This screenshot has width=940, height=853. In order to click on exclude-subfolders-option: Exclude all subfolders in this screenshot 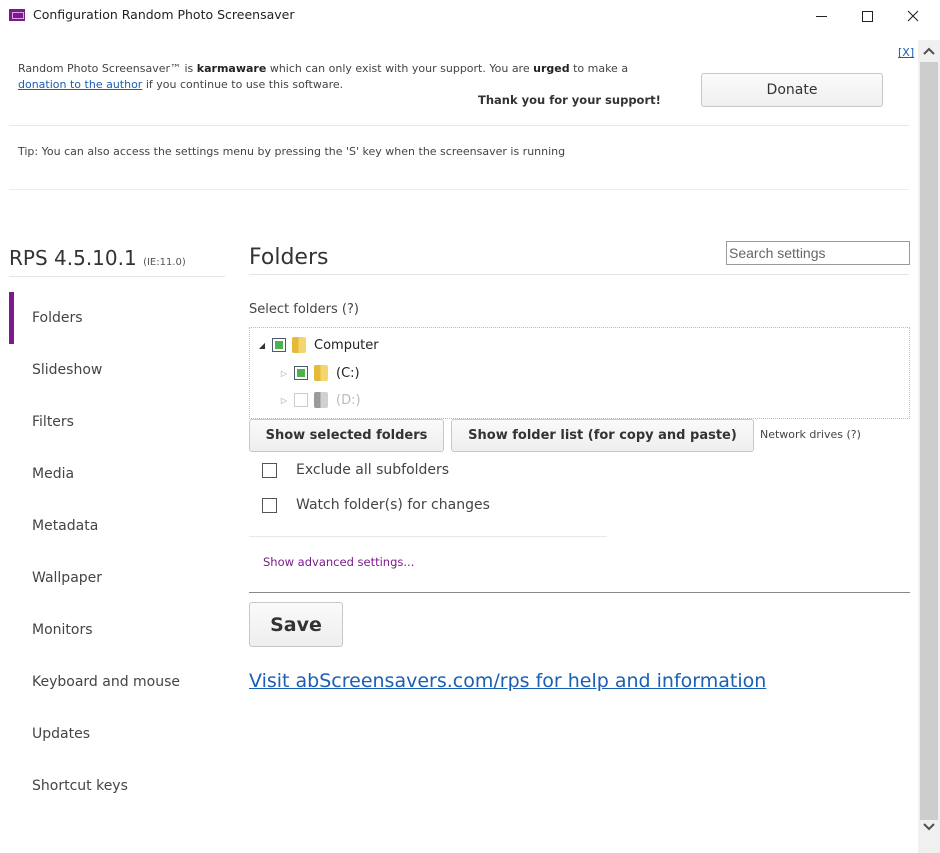, I will do `click(355, 470)`.